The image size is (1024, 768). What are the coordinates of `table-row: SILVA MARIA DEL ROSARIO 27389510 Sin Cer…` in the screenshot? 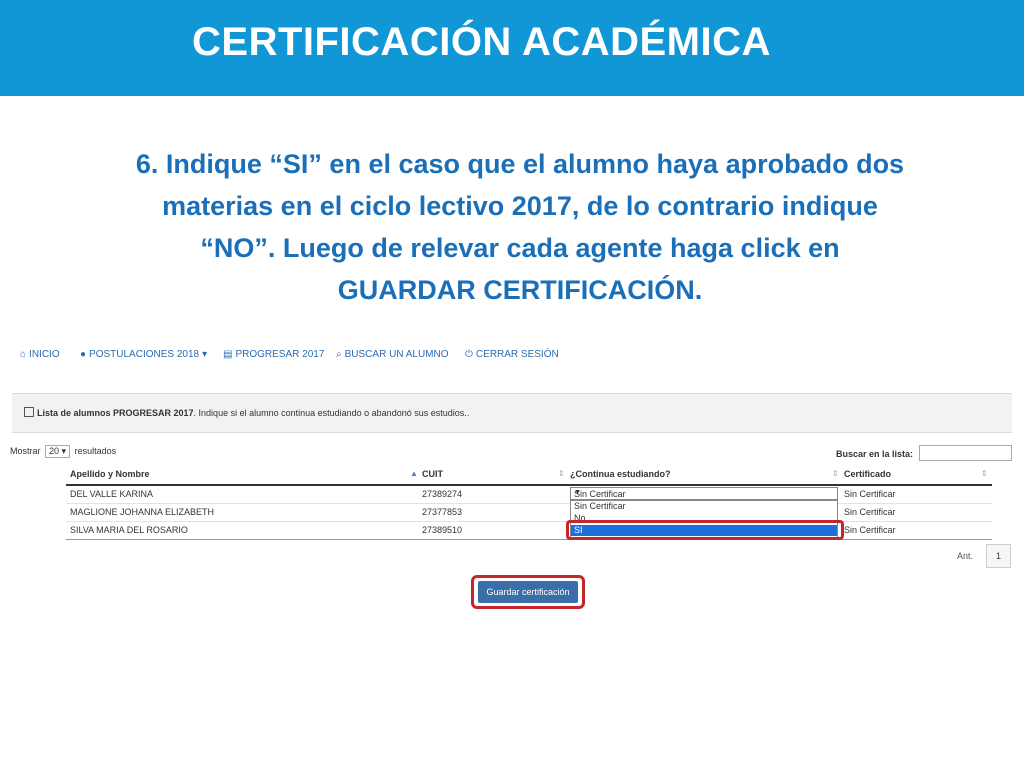 It's located at (529, 530).